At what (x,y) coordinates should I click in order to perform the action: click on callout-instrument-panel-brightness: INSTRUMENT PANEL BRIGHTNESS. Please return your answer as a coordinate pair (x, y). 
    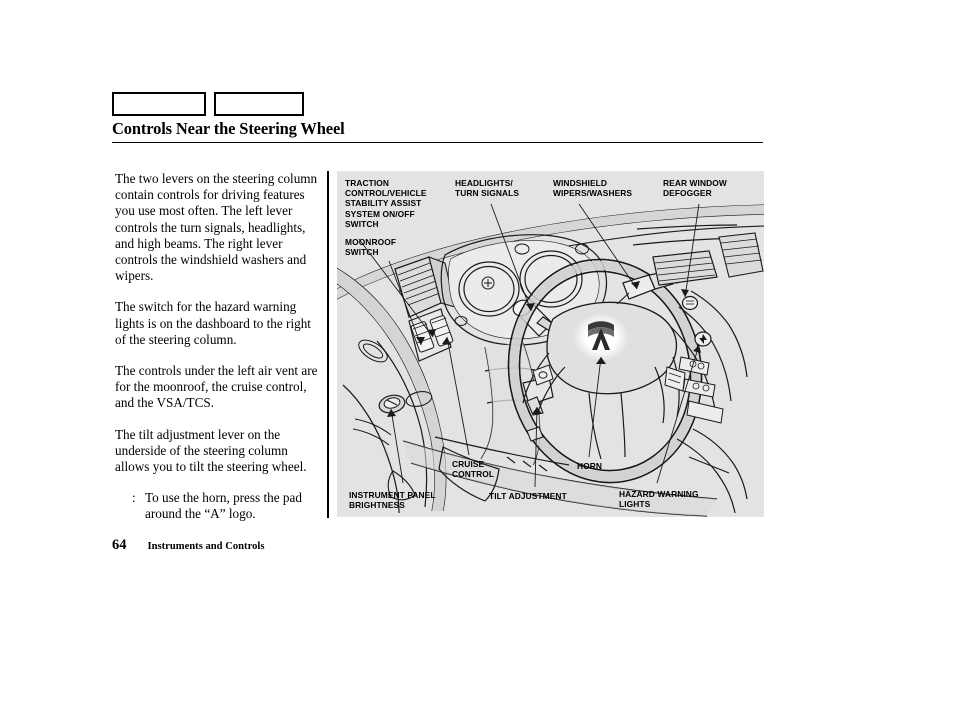
    Looking at the image, I should click on (392, 500).